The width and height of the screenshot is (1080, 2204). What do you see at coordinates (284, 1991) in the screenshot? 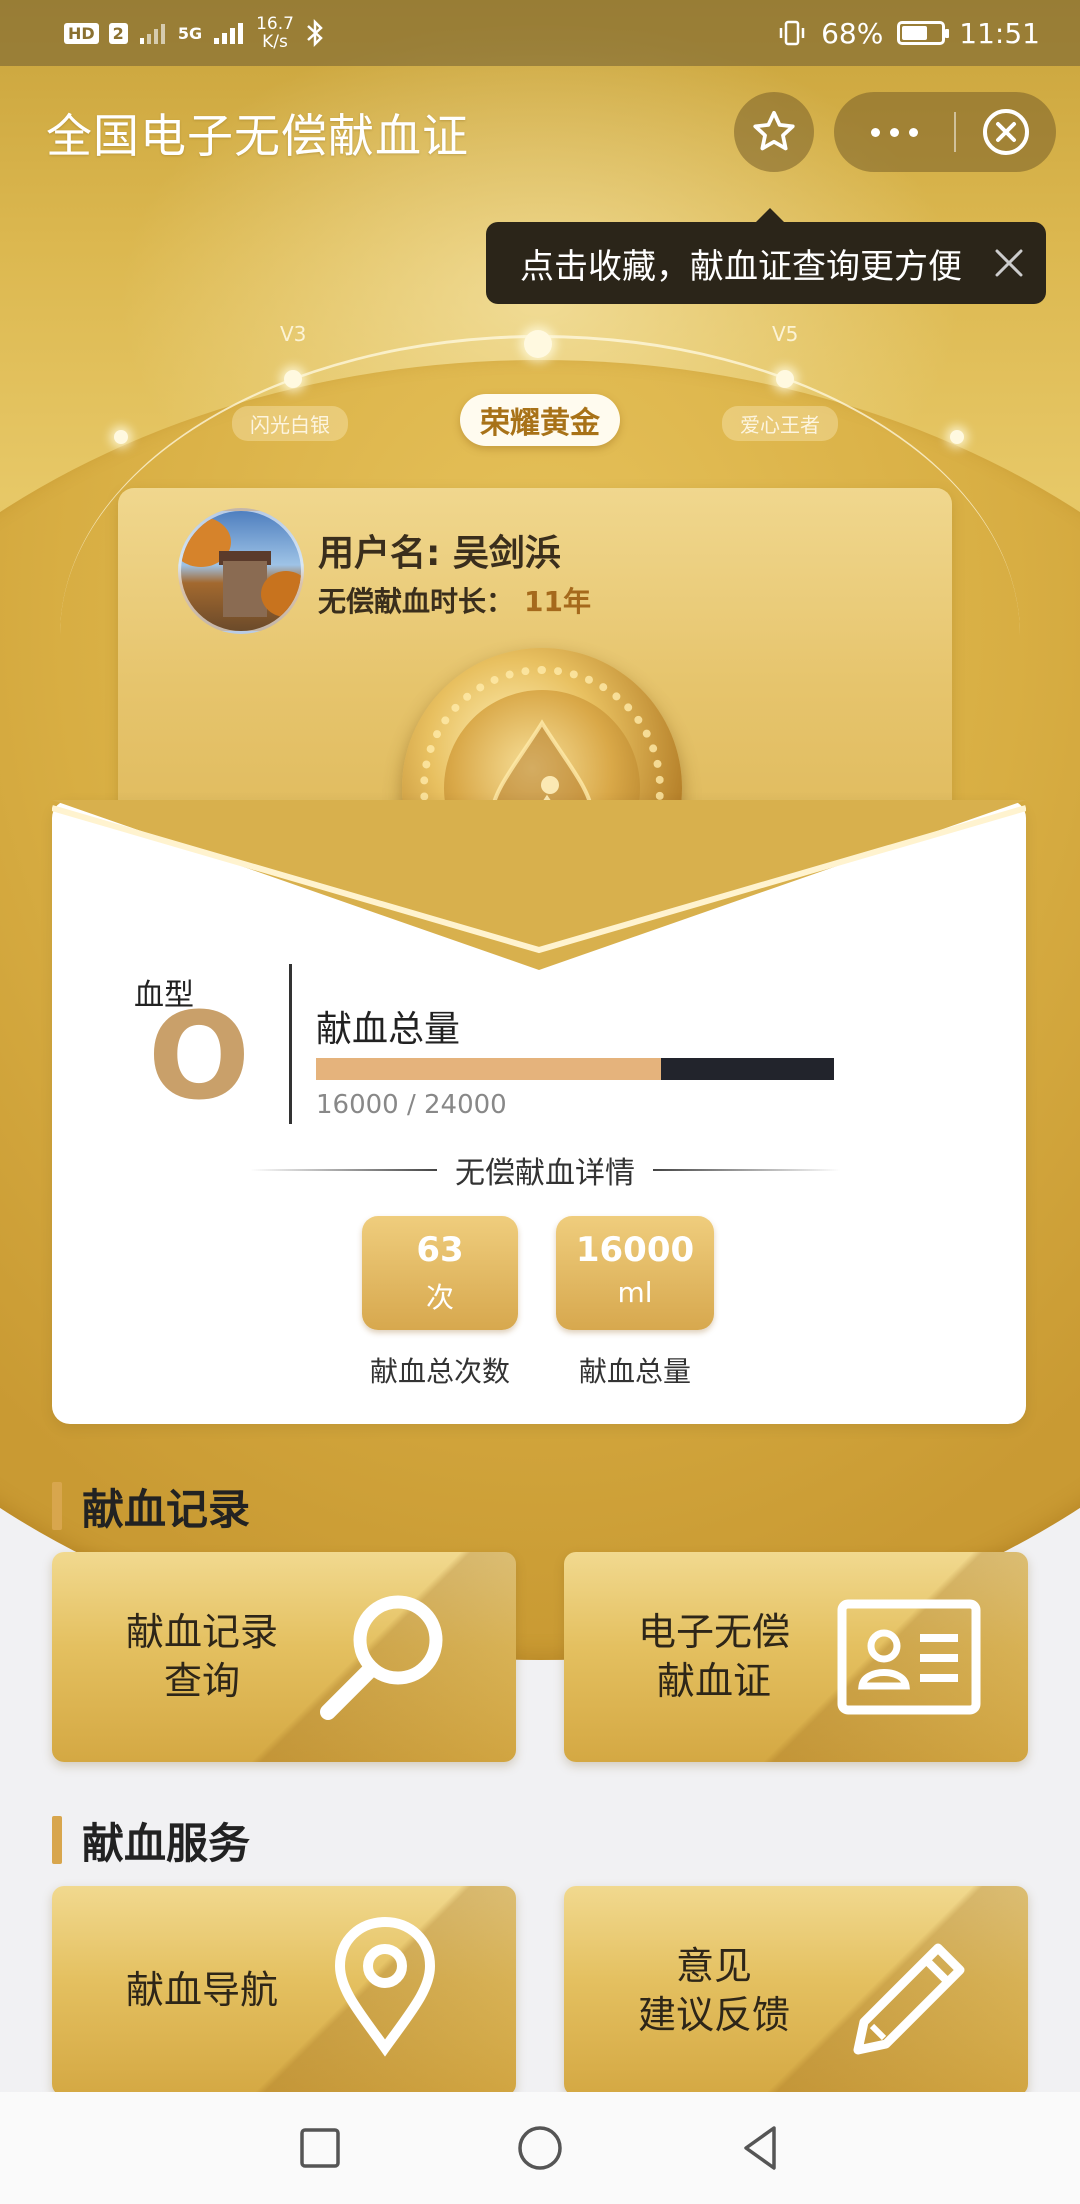
I see `navigation-tile: 献血导航` at bounding box center [284, 1991].